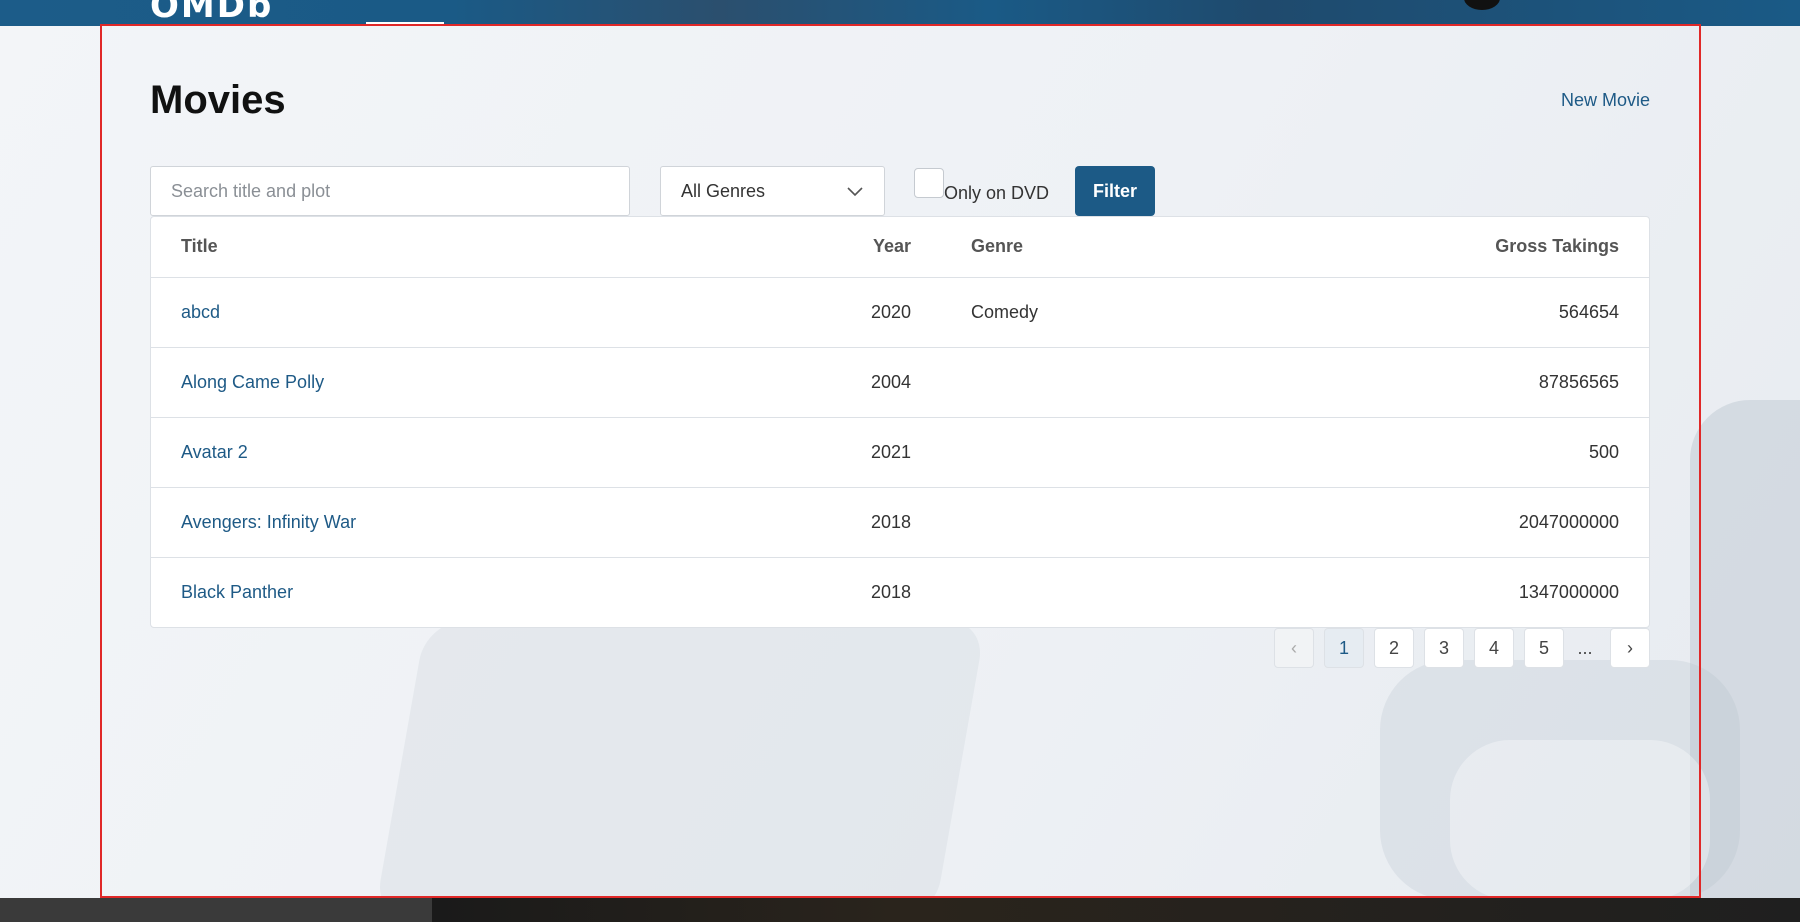 This screenshot has width=1800, height=922. Describe the element at coordinates (237, 592) in the screenshot. I see `movie-title-link: Black Panther` at that location.